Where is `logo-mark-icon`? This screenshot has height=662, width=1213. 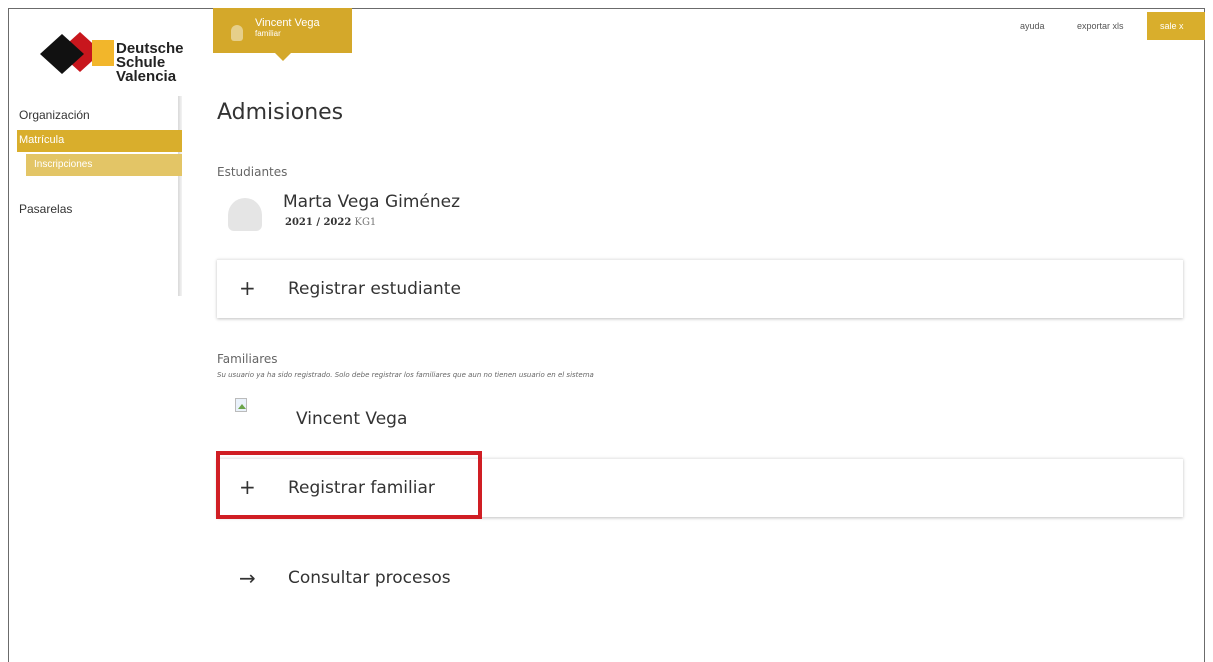
logo-mark-icon is located at coordinates (77, 53).